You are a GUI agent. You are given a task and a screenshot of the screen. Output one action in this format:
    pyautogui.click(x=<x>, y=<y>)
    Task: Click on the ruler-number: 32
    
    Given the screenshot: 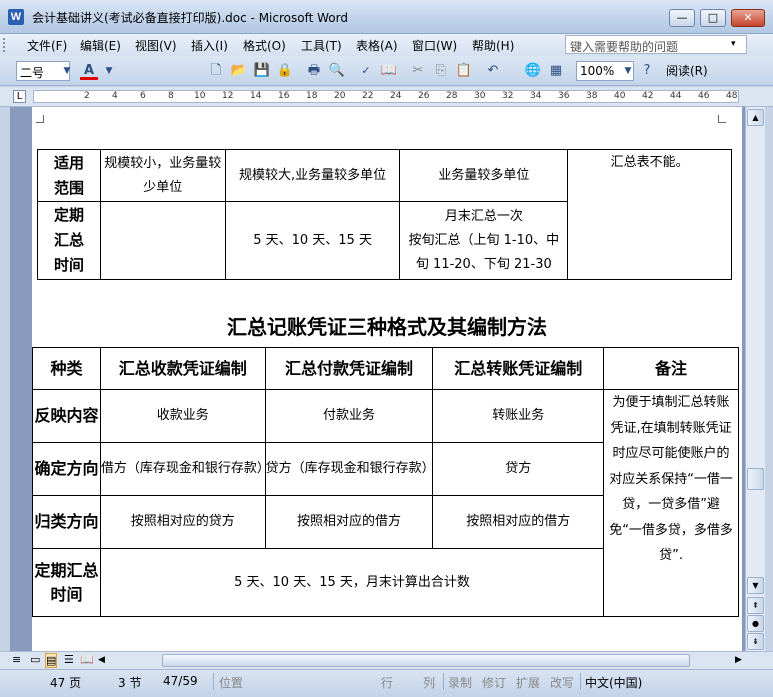 What is the action you would take?
    pyautogui.click(x=508, y=96)
    